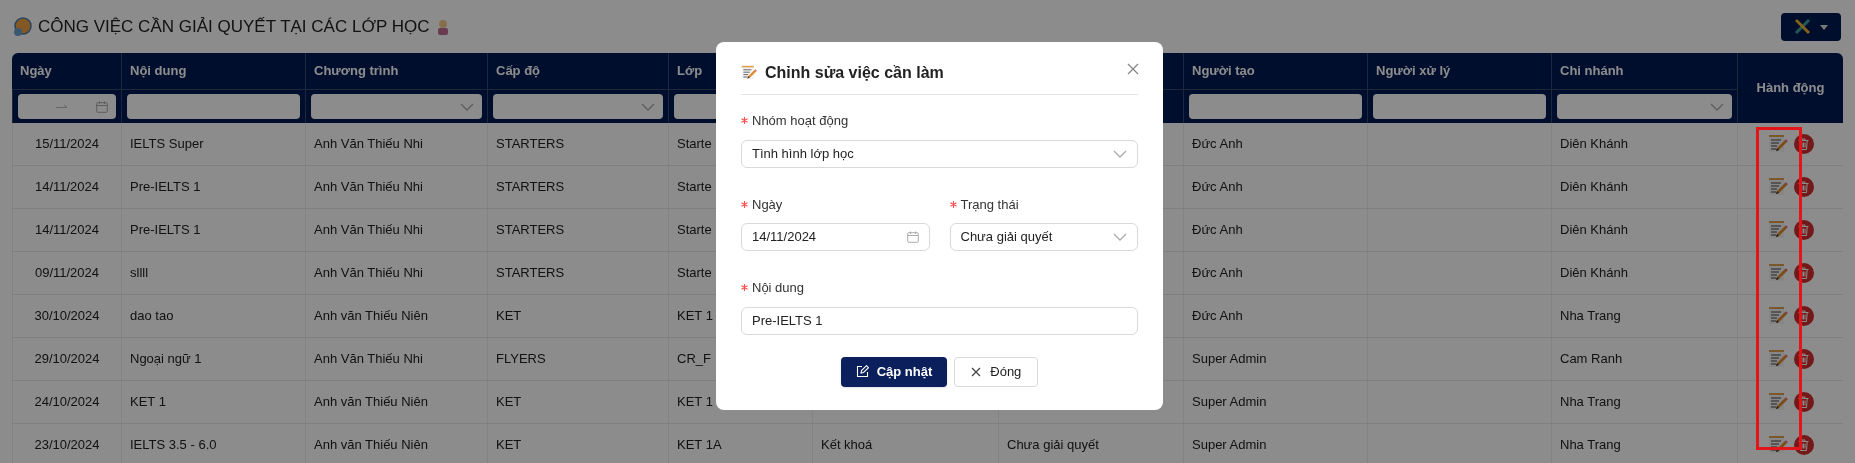 The width and height of the screenshot is (1855, 463). Describe the element at coordinates (690, 71) in the screenshot. I see `column-header: Lớp` at that location.